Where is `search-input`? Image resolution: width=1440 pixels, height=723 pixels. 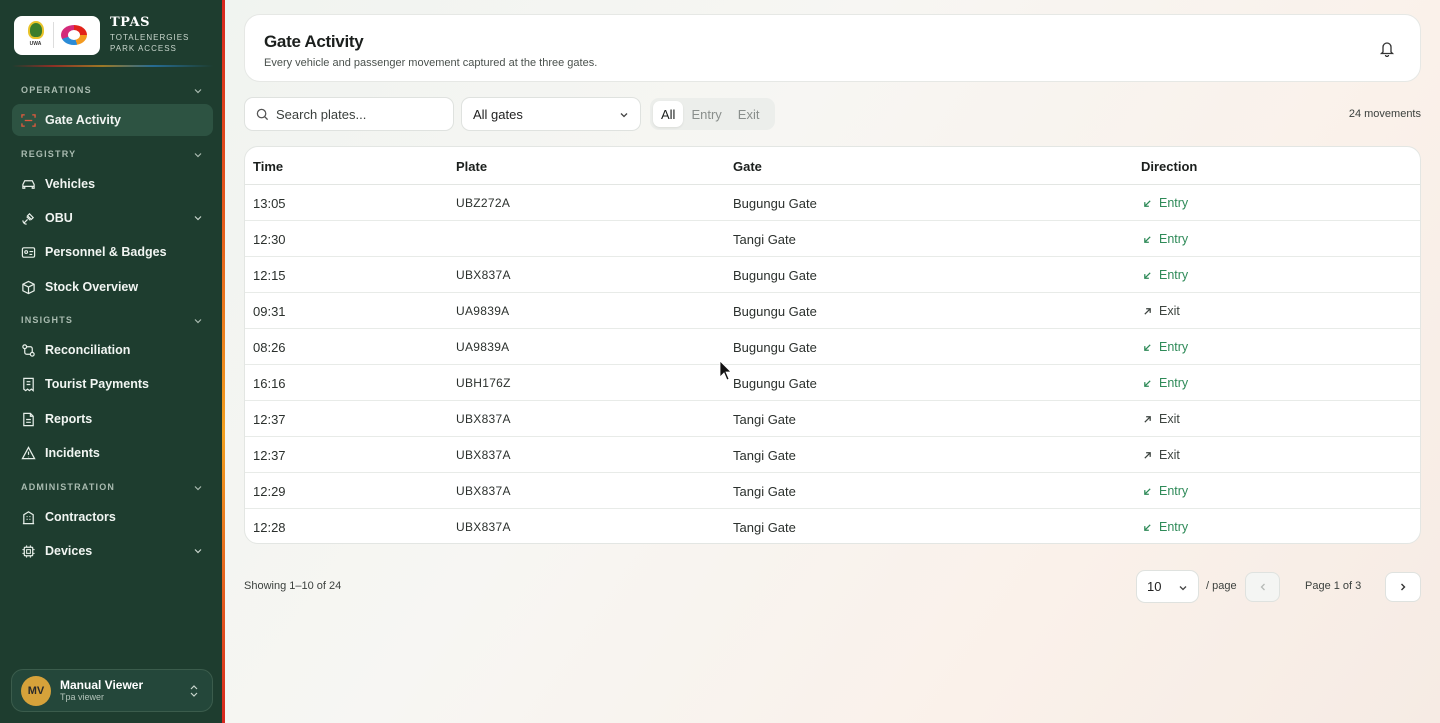 search-input is located at coordinates (361, 114).